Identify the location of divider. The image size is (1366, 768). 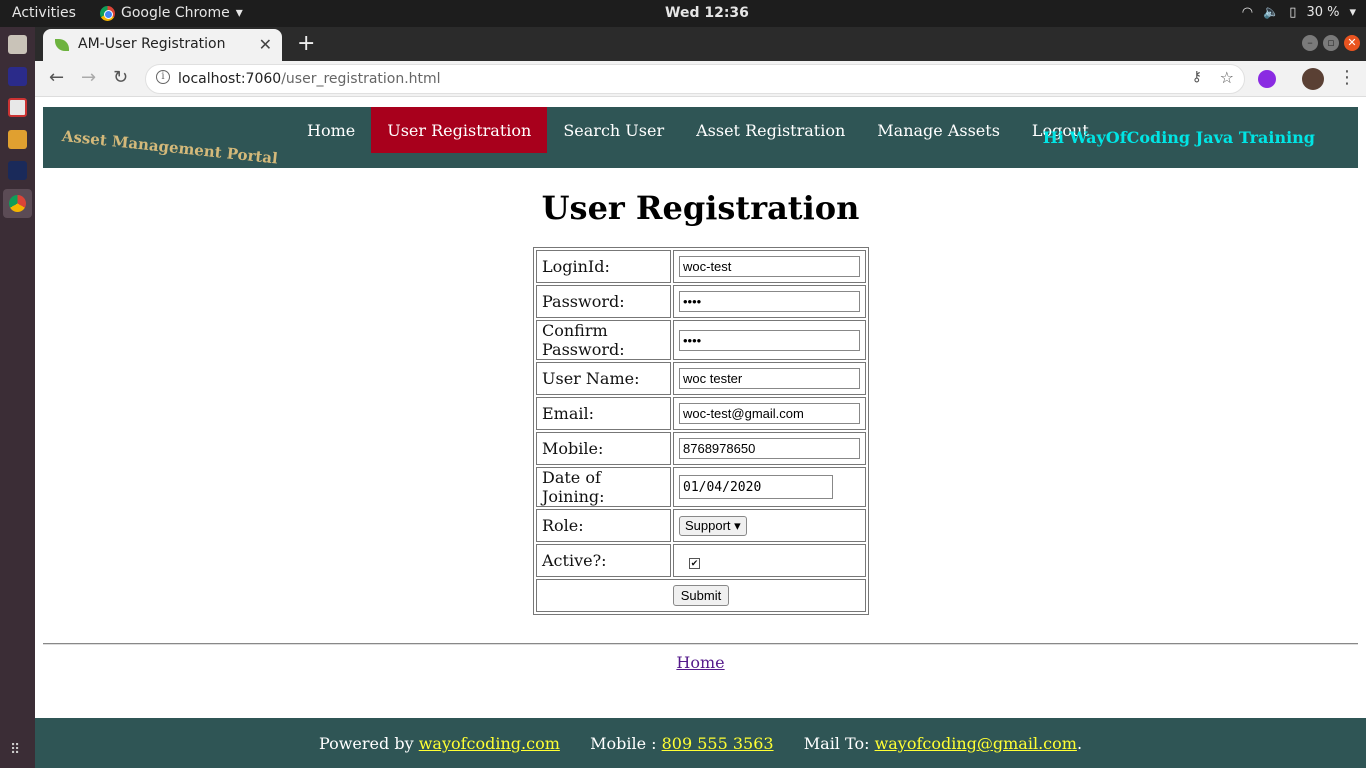
(700, 644).